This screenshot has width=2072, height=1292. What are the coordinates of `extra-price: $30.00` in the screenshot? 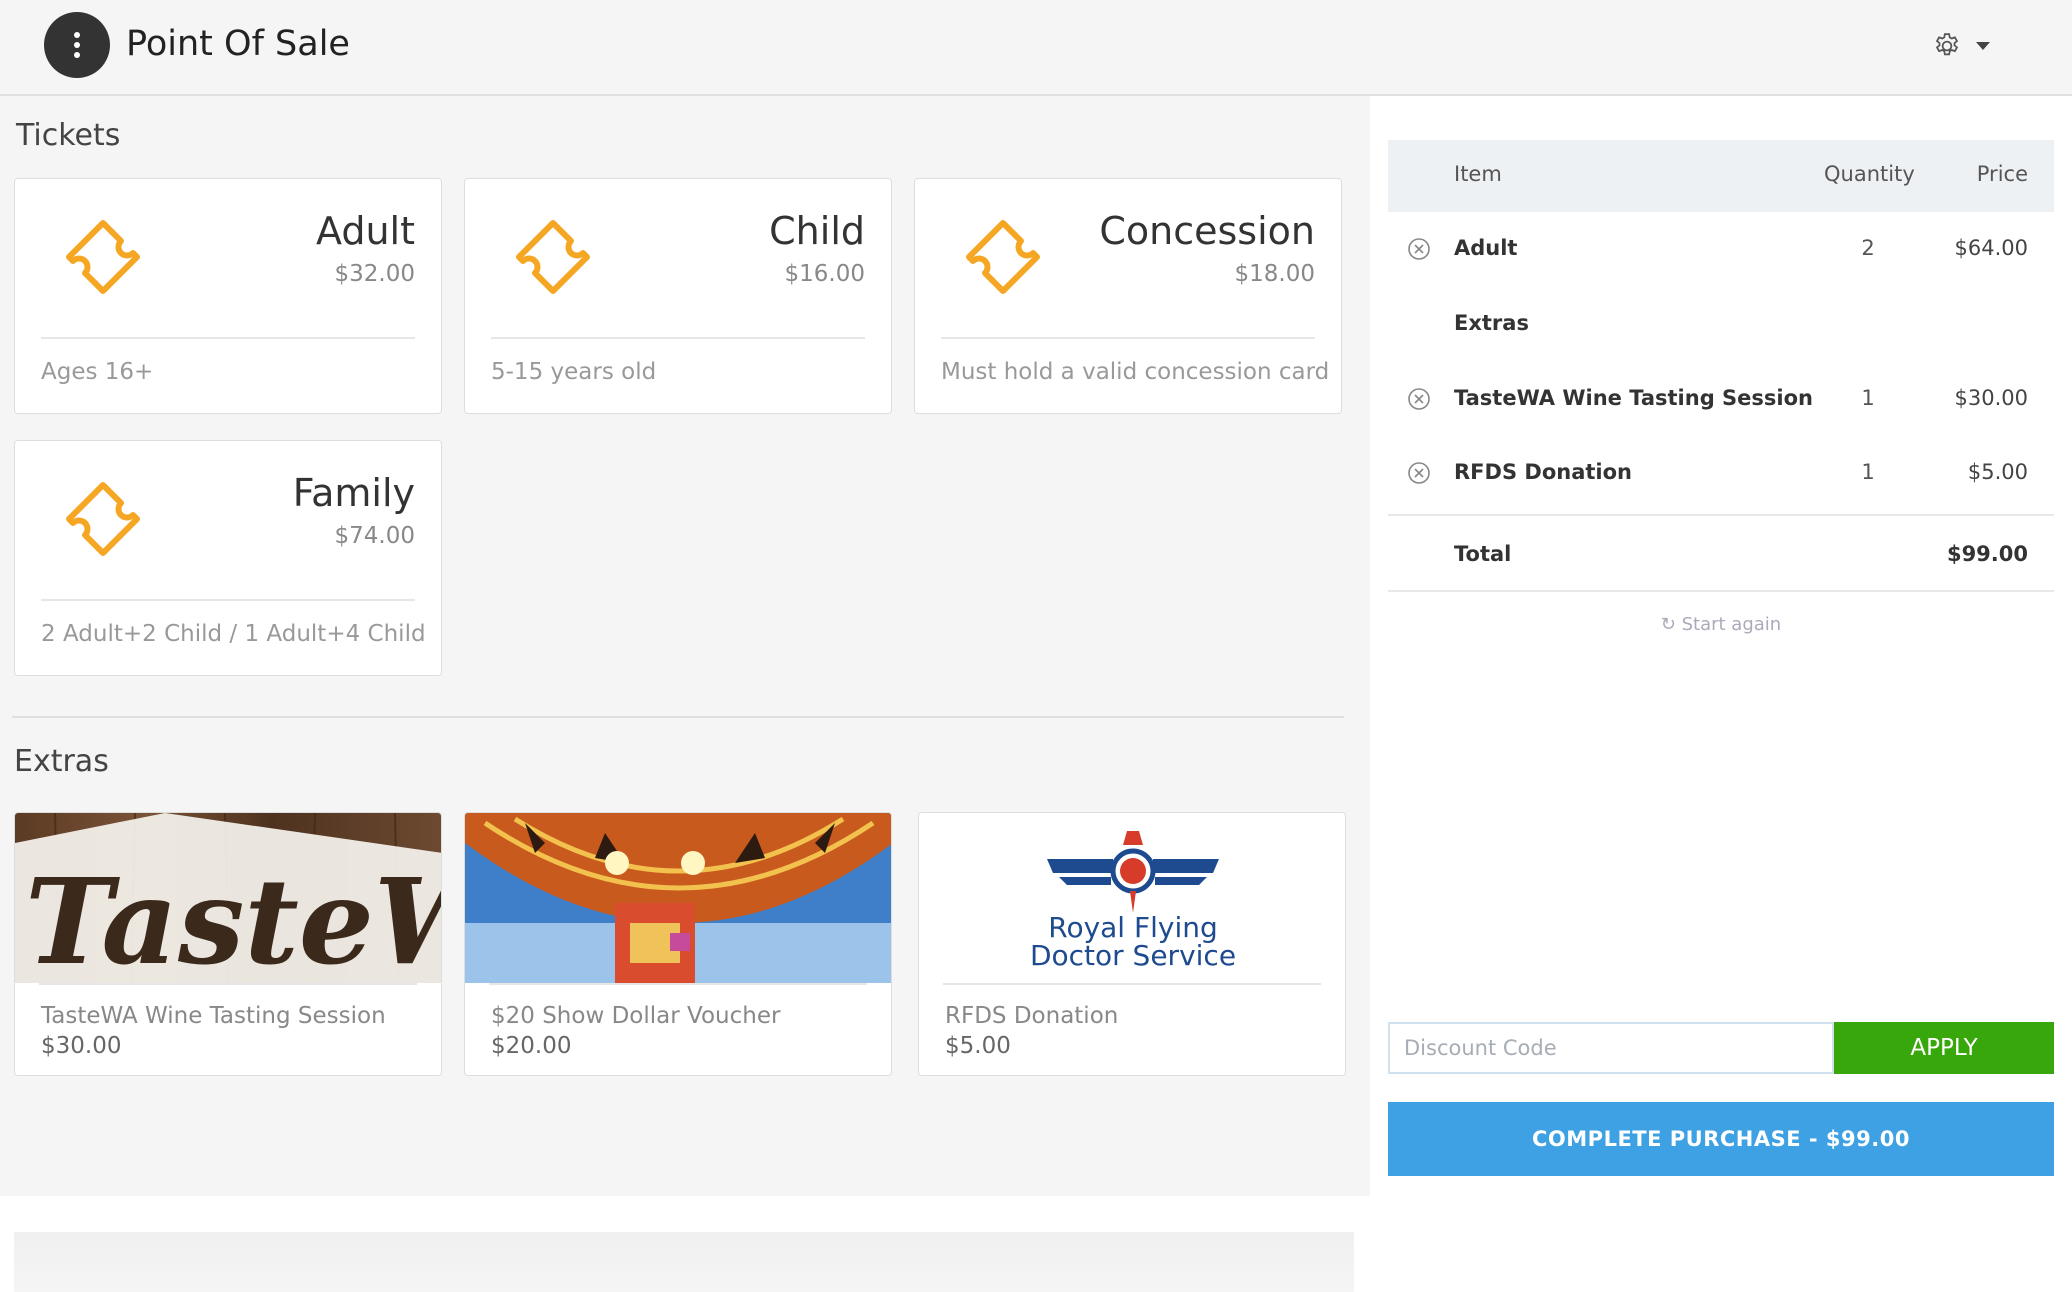 It's located at (81, 1046).